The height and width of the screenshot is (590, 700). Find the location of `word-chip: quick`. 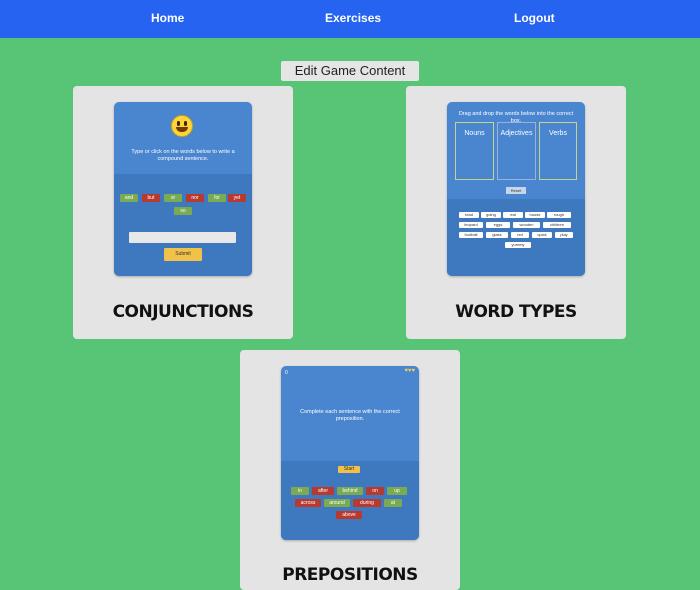

word-chip: quick is located at coordinates (542, 235).